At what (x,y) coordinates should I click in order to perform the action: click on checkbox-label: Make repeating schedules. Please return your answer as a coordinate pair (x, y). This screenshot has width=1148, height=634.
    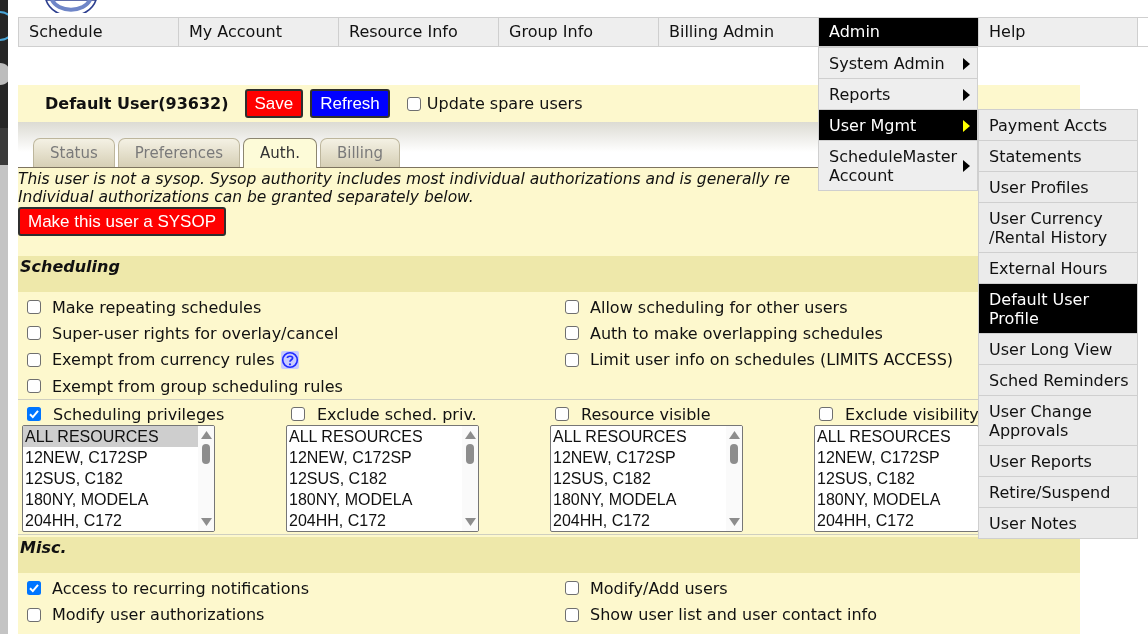
    Looking at the image, I should click on (157, 307).